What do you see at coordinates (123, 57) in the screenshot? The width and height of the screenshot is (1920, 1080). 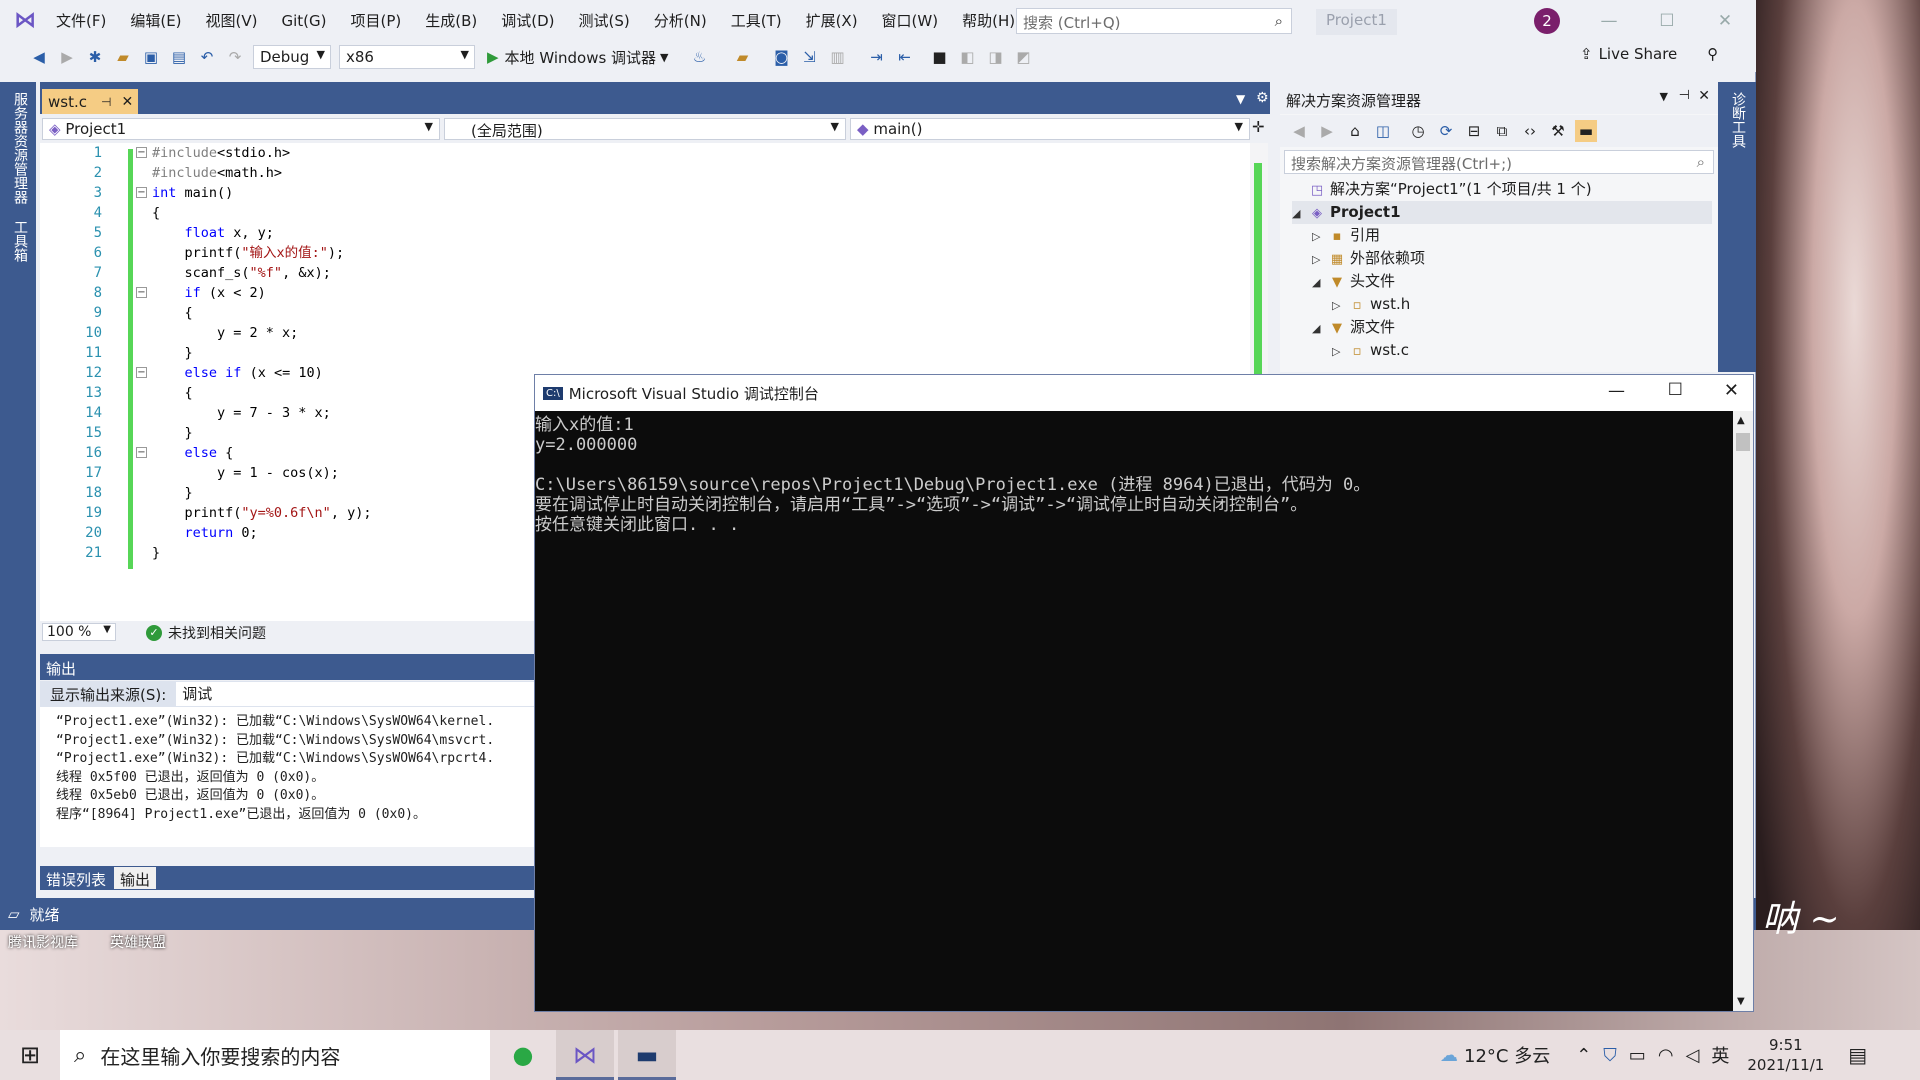 I see `open-file-icon: ▰` at bounding box center [123, 57].